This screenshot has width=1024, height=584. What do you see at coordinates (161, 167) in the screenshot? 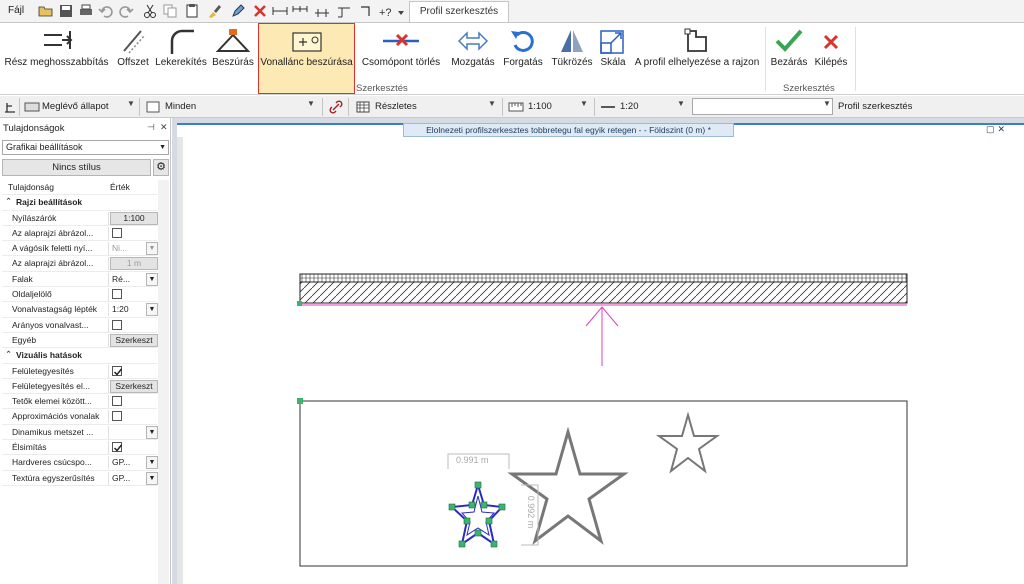
I see `gear-icon: ⚙` at bounding box center [161, 167].